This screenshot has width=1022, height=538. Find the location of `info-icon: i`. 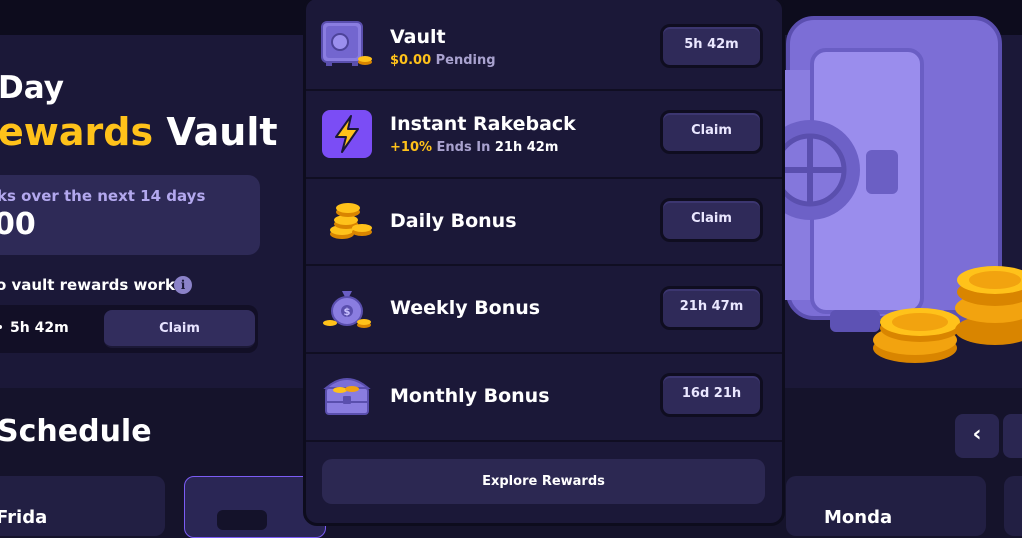

info-icon: i is located at coordinates (183, 285).